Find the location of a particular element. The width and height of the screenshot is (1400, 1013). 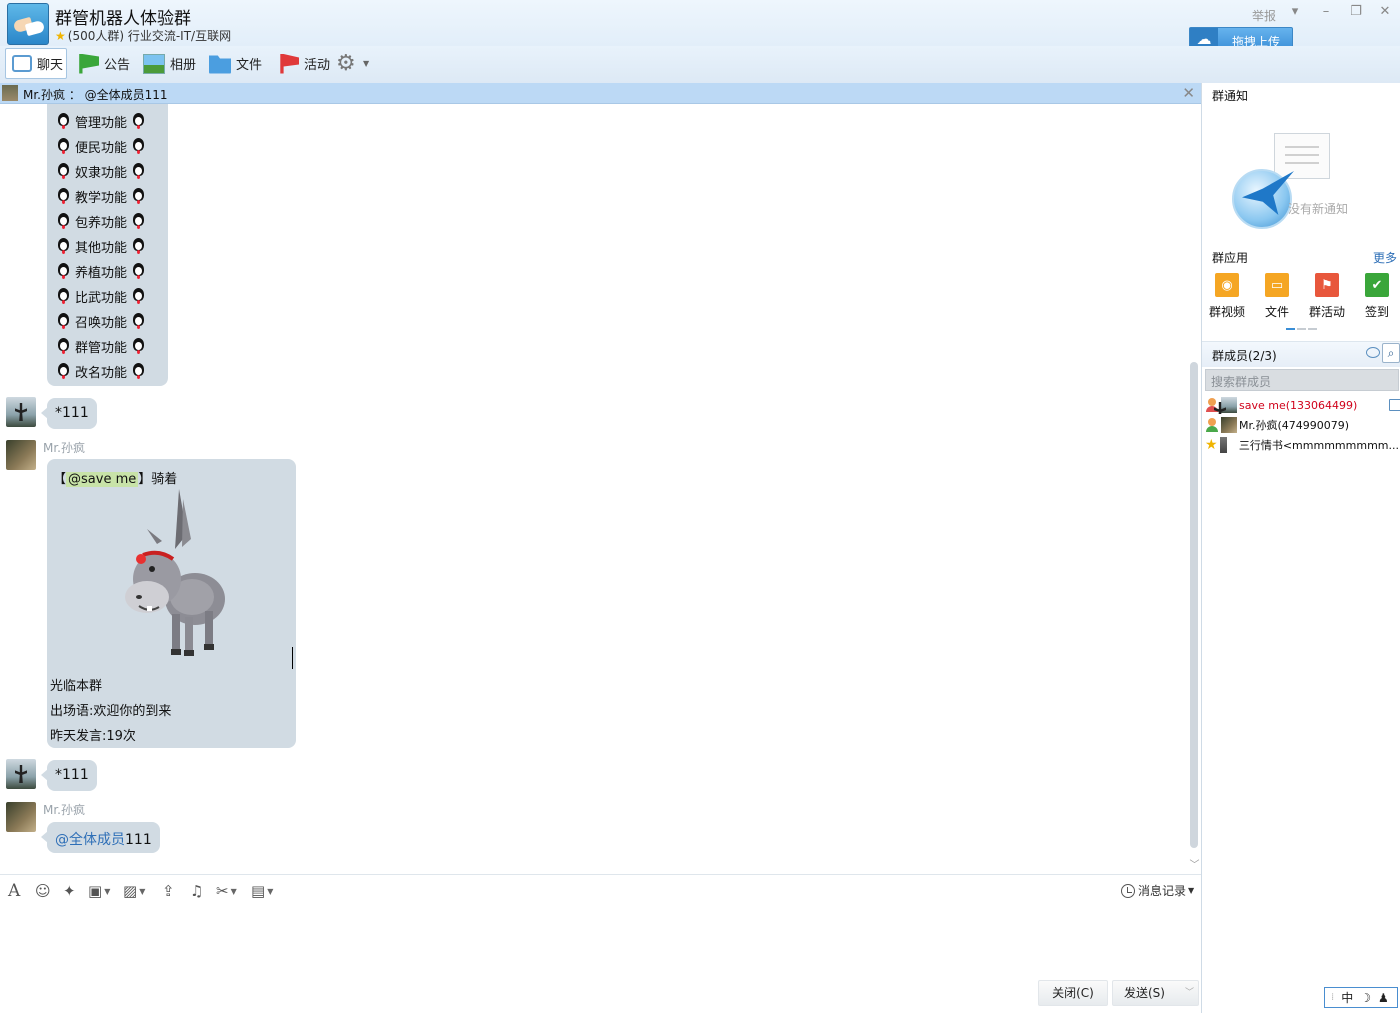

tab-activity: 活动 is located at coordinates (303, 63).